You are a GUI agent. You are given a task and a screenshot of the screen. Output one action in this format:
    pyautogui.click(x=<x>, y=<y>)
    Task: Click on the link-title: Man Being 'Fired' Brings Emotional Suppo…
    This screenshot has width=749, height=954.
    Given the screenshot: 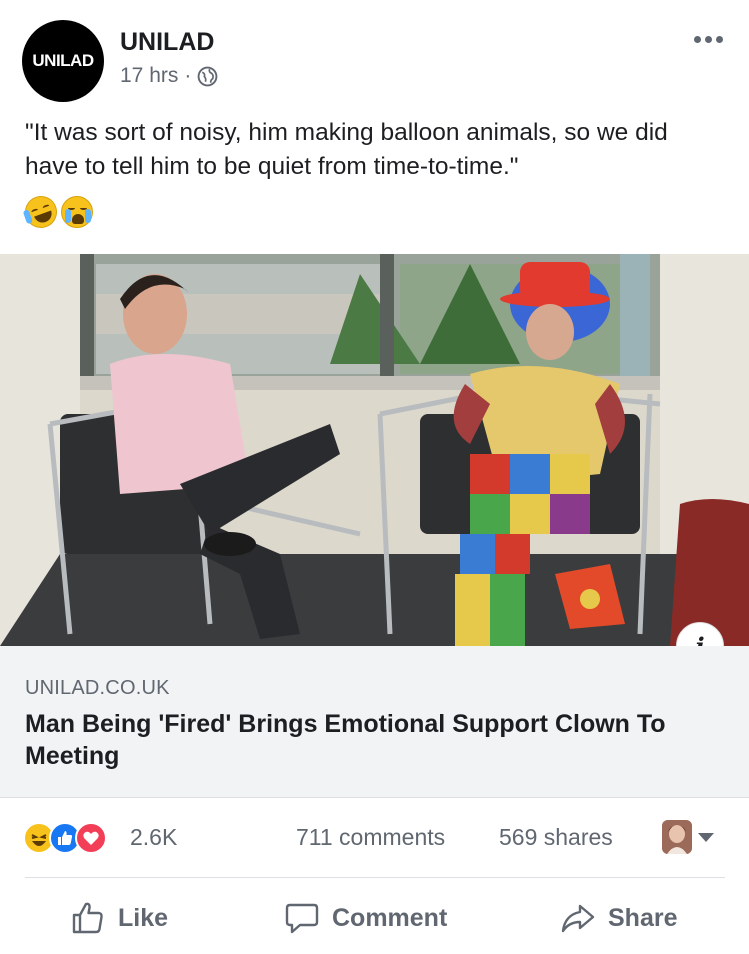 What is the action you would take?
    pyautogui.click(x=375, y=740)
    